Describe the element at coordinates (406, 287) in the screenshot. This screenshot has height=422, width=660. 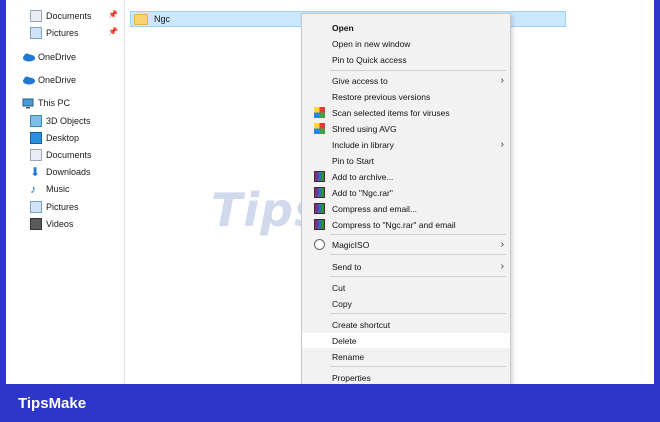
I see `menu-item-cut: Cut` at that location.